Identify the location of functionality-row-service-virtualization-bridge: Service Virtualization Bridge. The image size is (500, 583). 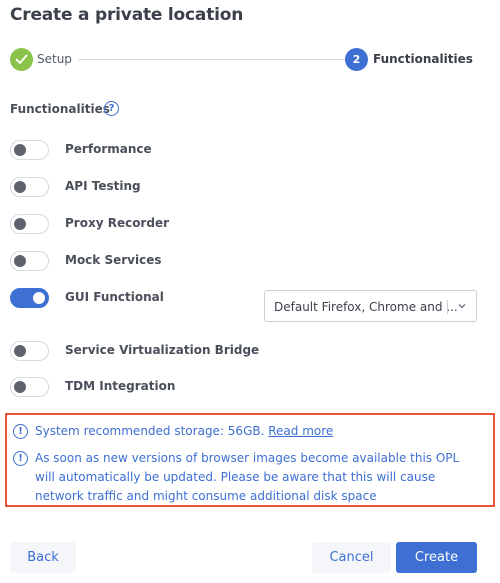
(245, 352).